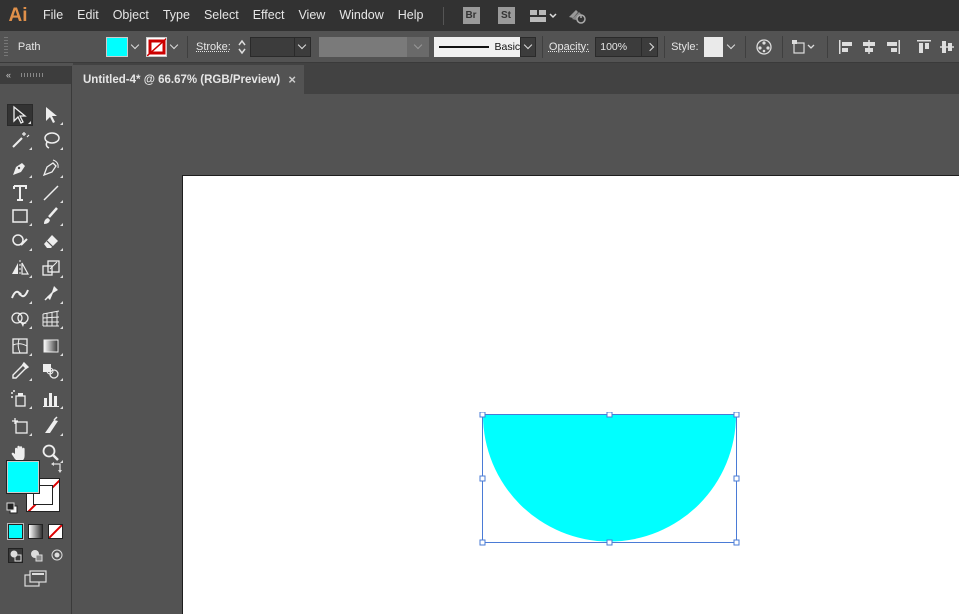 This screenshot has width=959, height=614. Describe the element at coordinates (36, 579) in the screenshot. I see `change-screen-mode-icon` at that location.